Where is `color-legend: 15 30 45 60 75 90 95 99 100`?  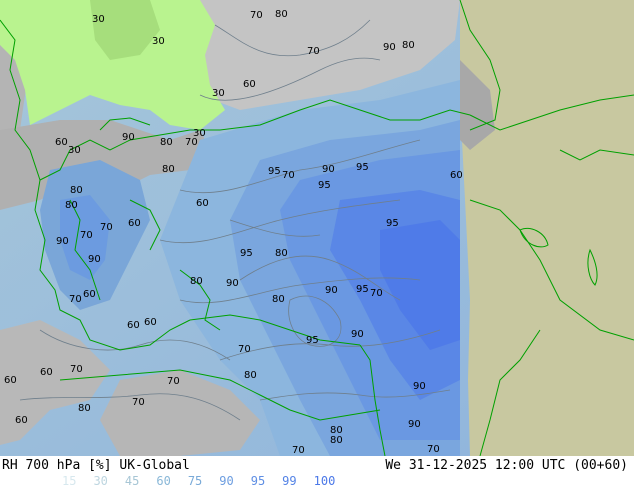
color-legend: 15 30 45 60 75 90 95 99 100 is located at coordinates (207, 481).